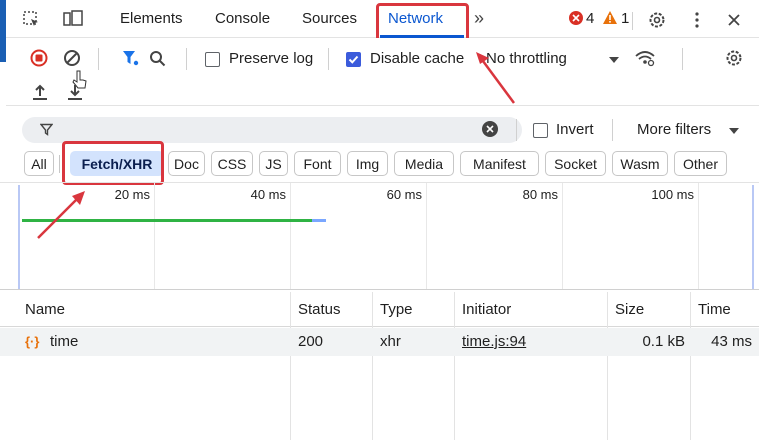 Image resolution: width=759 pixels, height=440 pixels. I want to click on annotation-arrow-fetch-xhr, so click(61, 215).